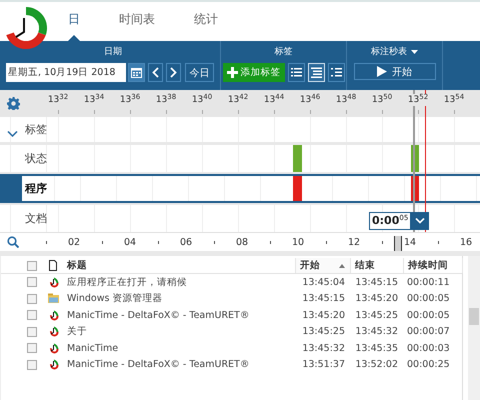 This screenshot has height=400, width=480. I want to click on hour-label: 04, so click(130, 242).